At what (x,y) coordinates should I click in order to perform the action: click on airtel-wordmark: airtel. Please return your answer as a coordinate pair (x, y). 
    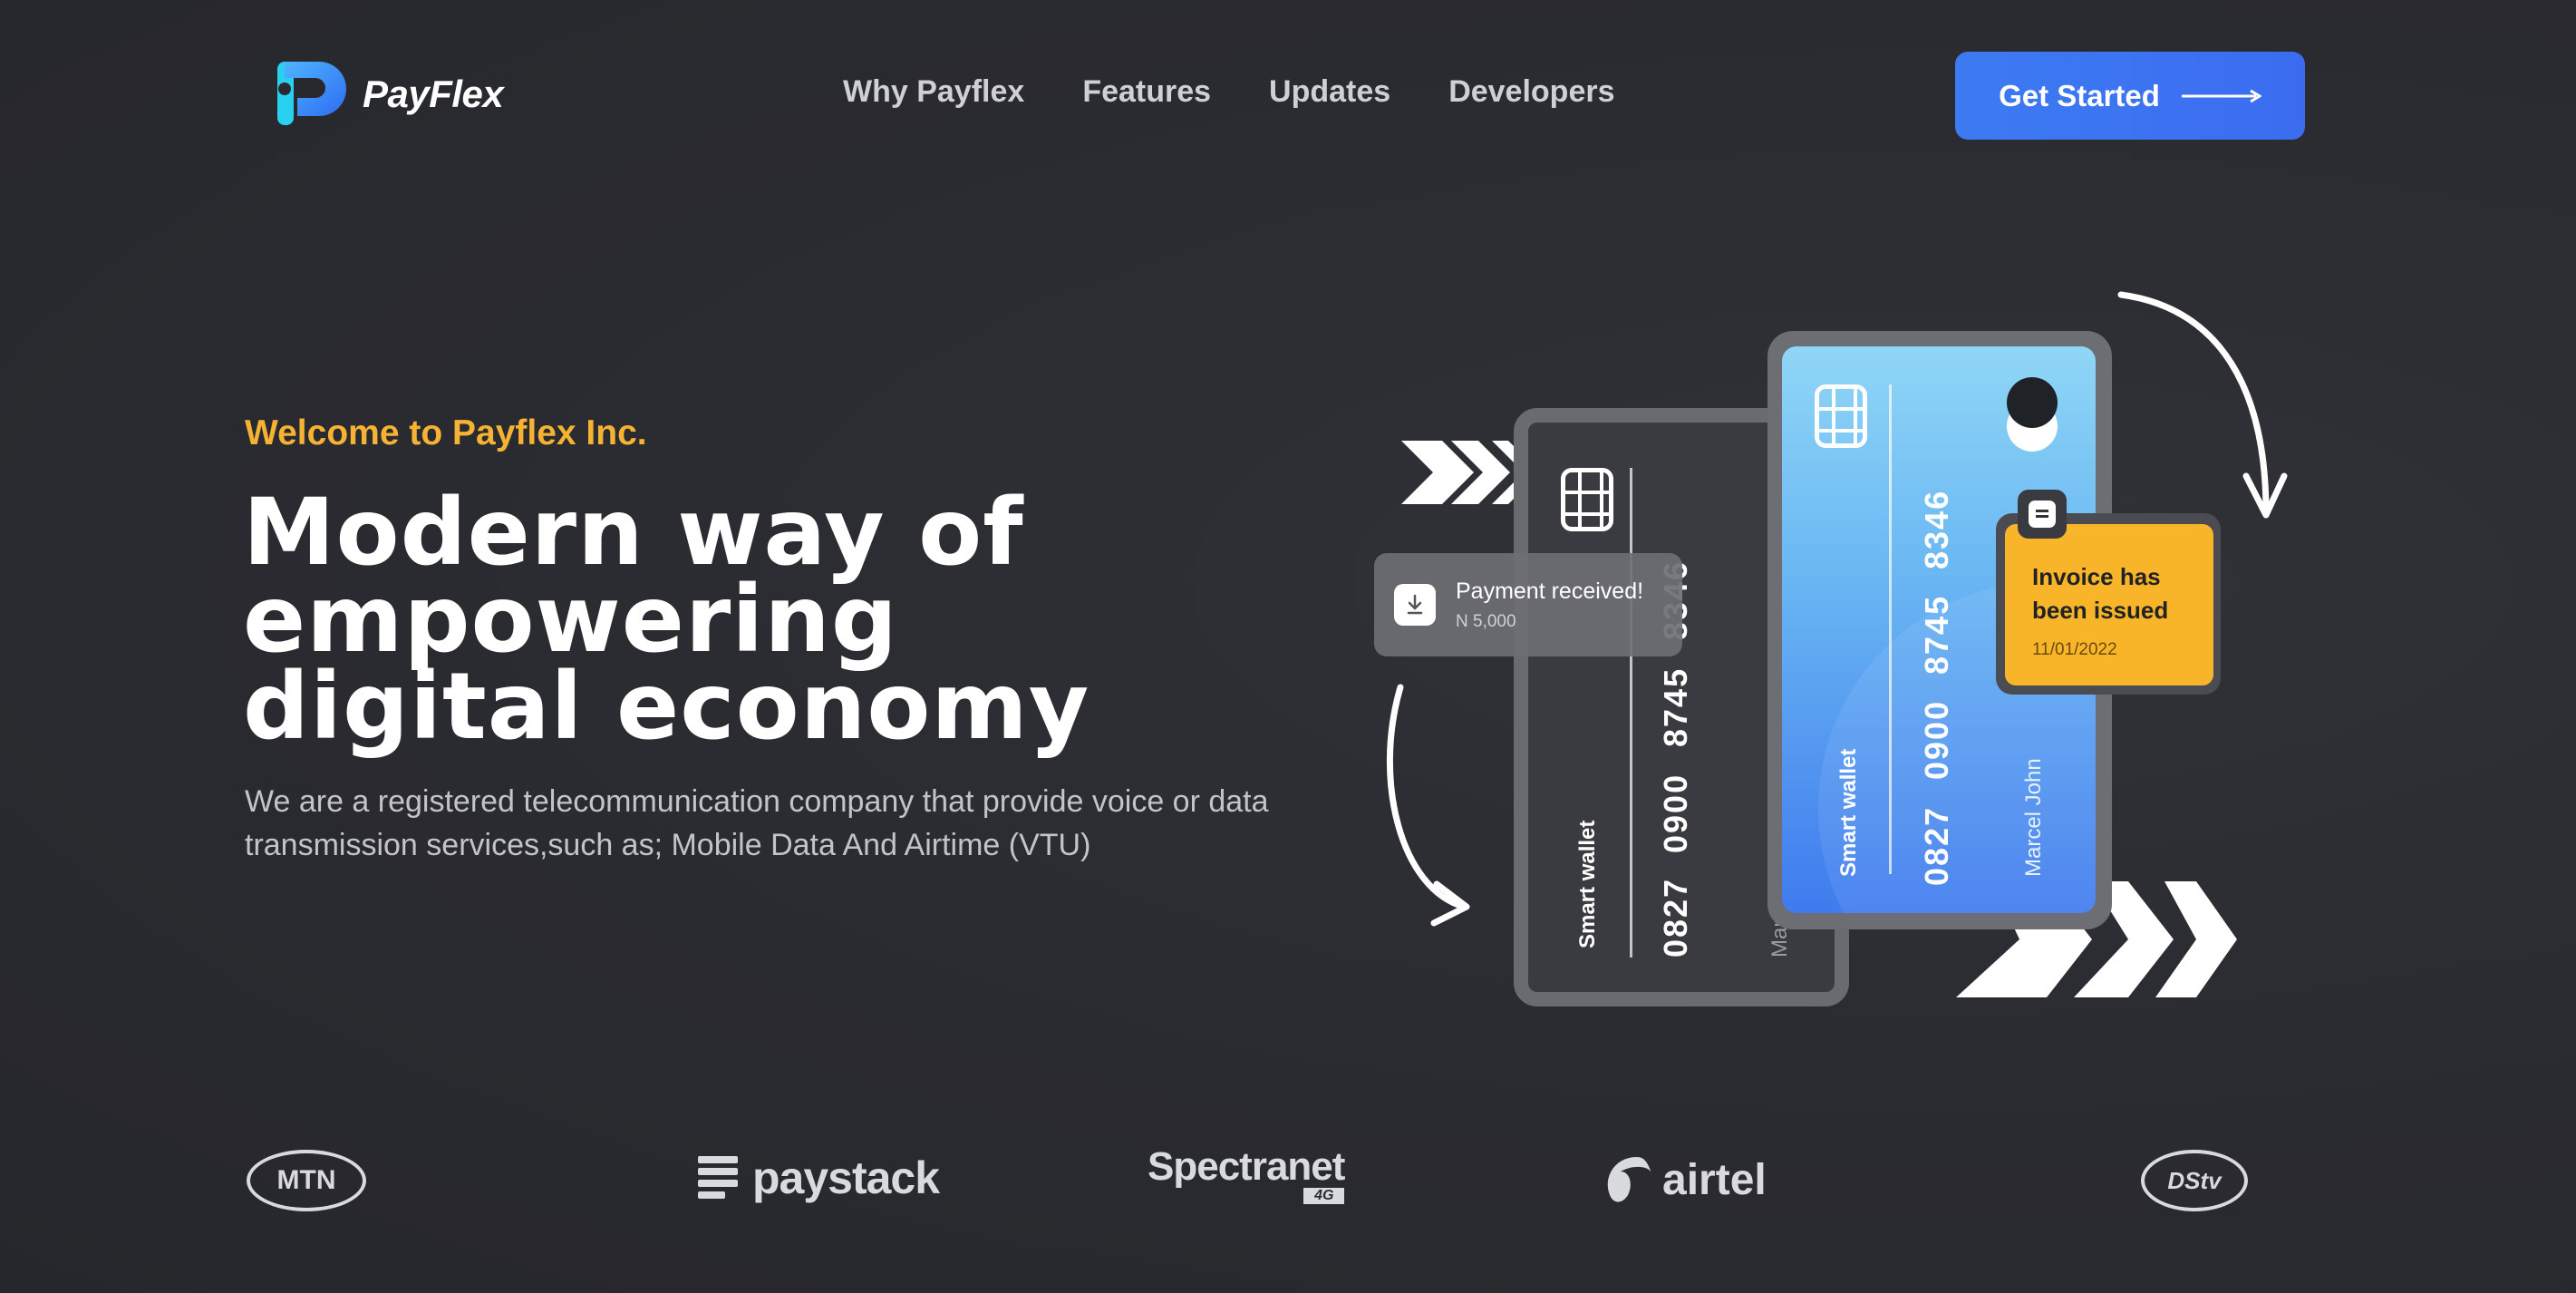
    Looking at the image, I should click on (1714, 1180).